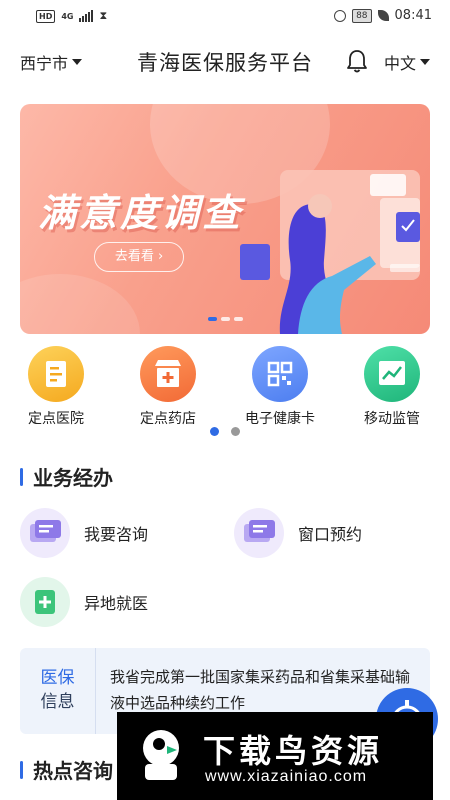 This screenshot has height=800, width=450. I want to click on status-right: 88 08:41, so click(383, 15).